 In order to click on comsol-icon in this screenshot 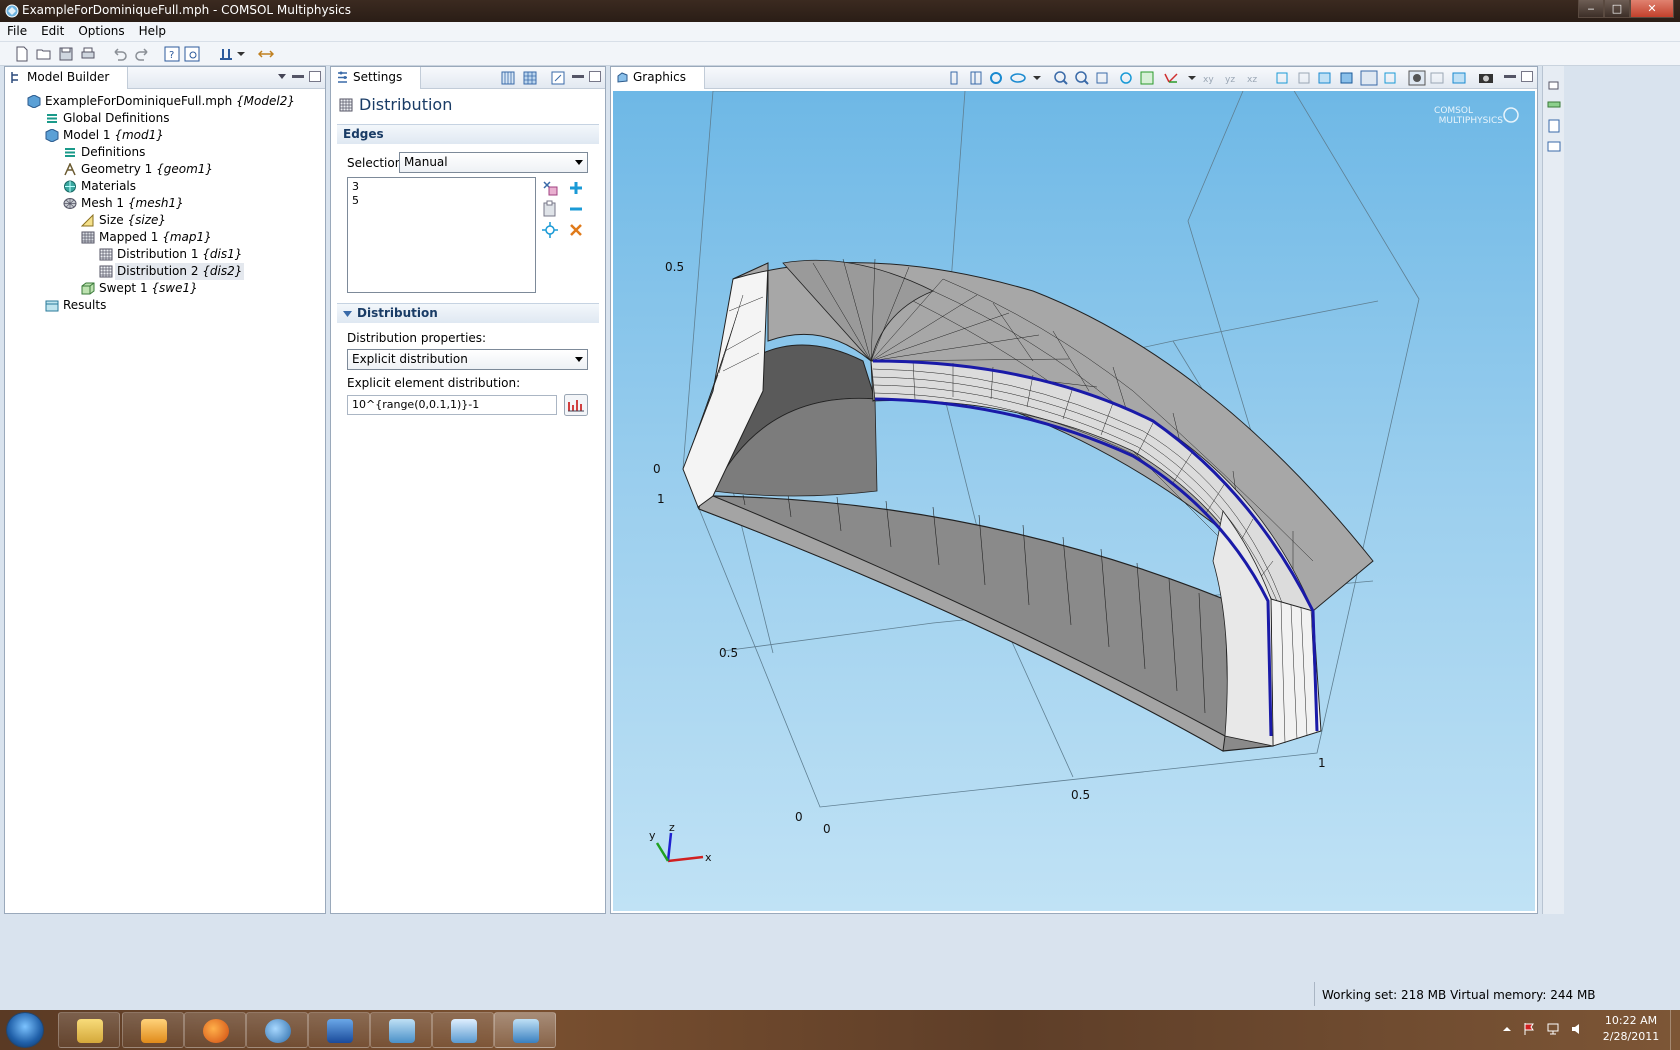, I will do `click(464, 1031)`.